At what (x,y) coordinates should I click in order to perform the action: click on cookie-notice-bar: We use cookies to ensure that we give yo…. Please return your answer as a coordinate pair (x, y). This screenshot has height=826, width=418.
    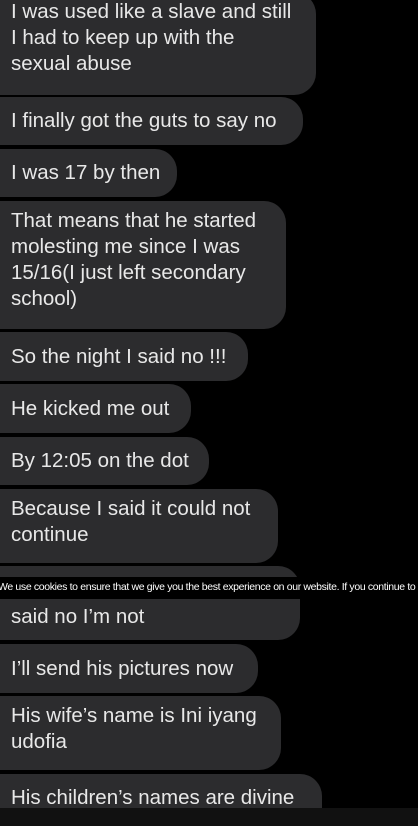
    Looking at the image, I should click on (209, 588).